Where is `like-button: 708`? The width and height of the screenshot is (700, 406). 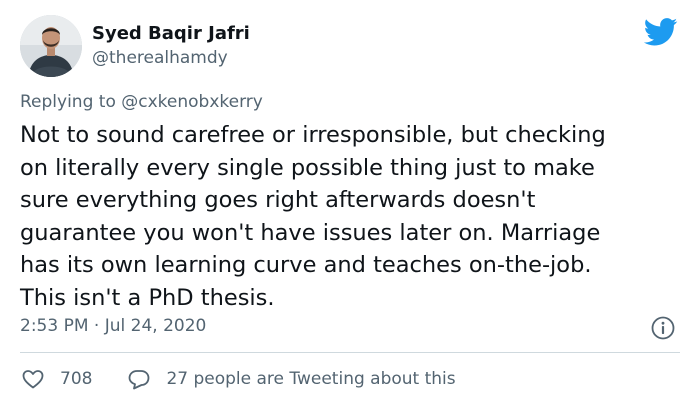
like-button: 708 is located at coordinates (56, 379).